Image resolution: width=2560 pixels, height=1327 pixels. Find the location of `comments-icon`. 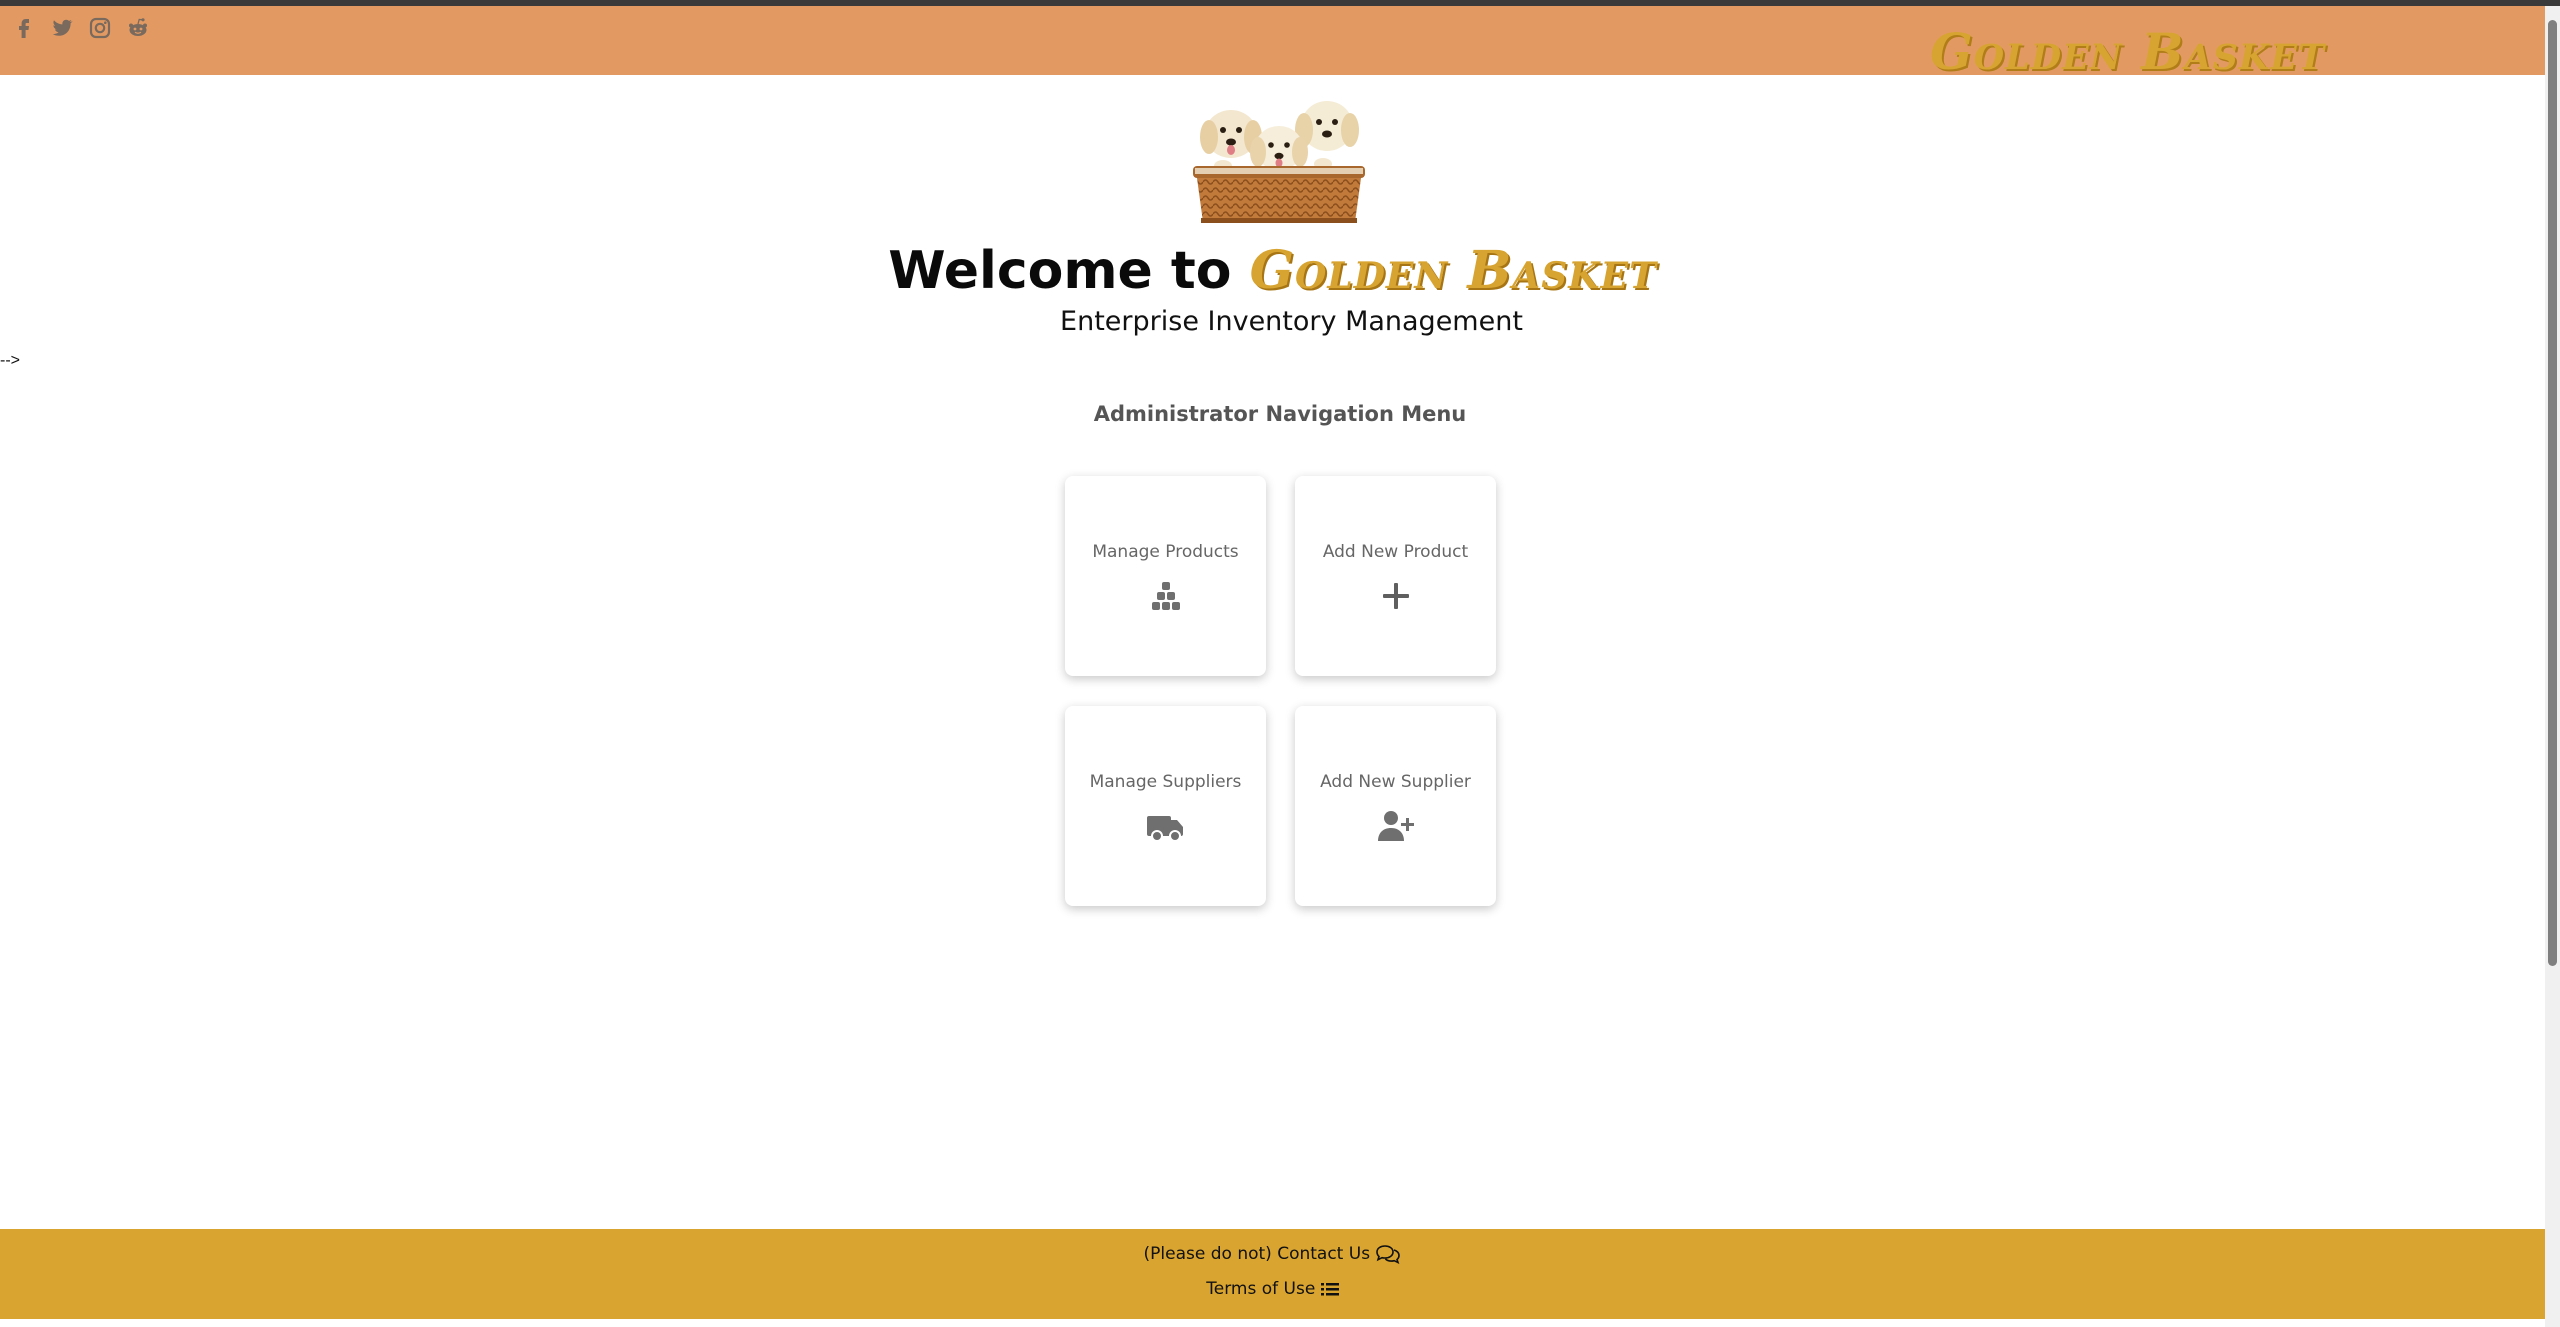

comments-icon is located at coordinates (1388, 1255).